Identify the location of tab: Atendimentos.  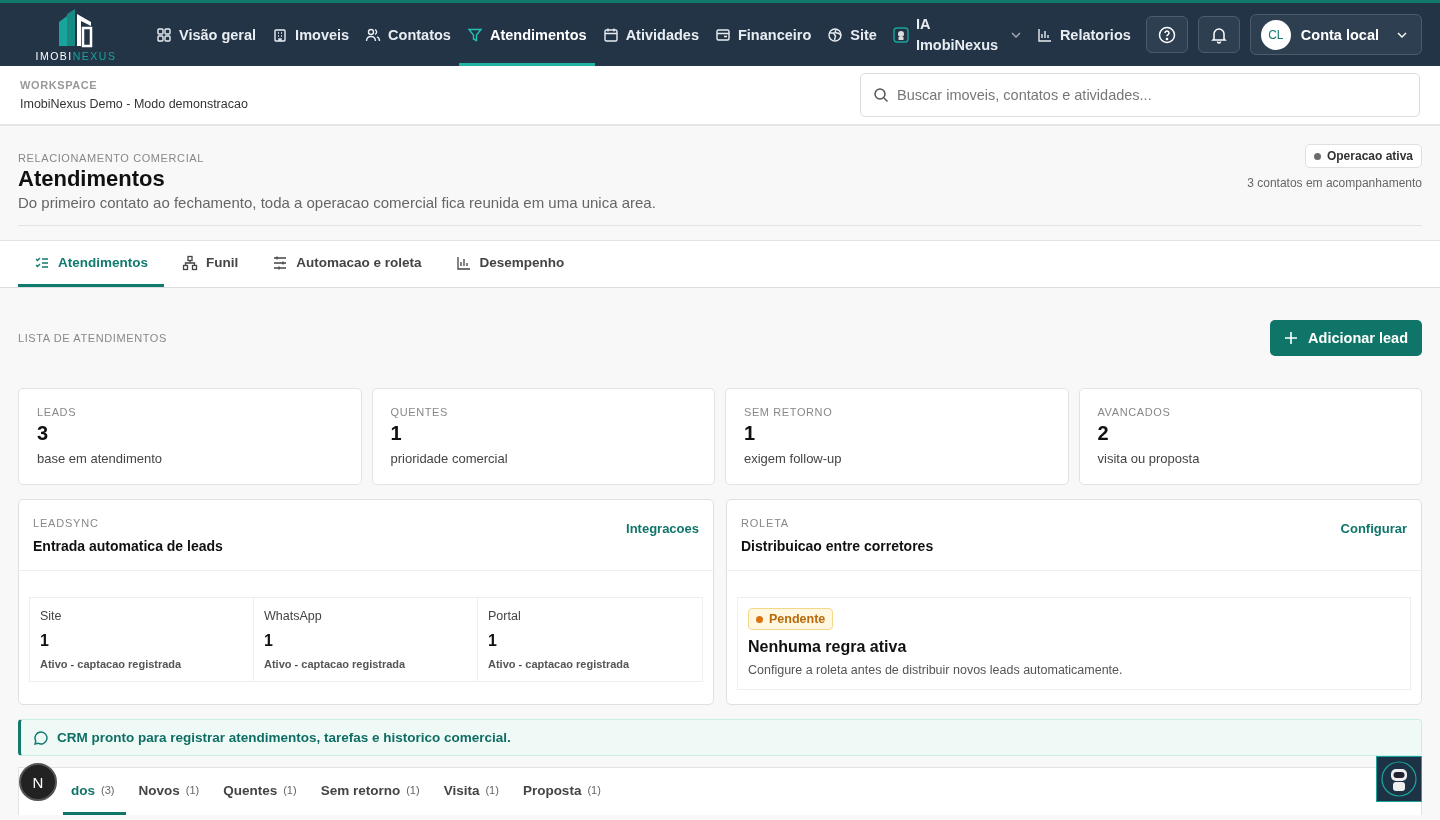
(91, 264).